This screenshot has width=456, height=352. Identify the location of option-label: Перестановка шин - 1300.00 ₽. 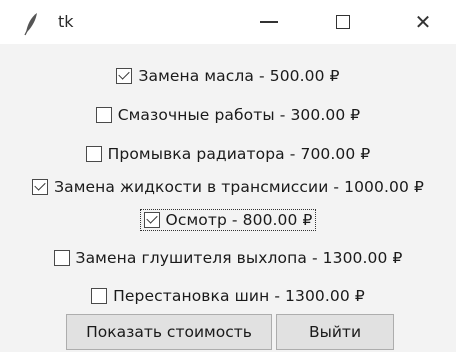
(239, 296).